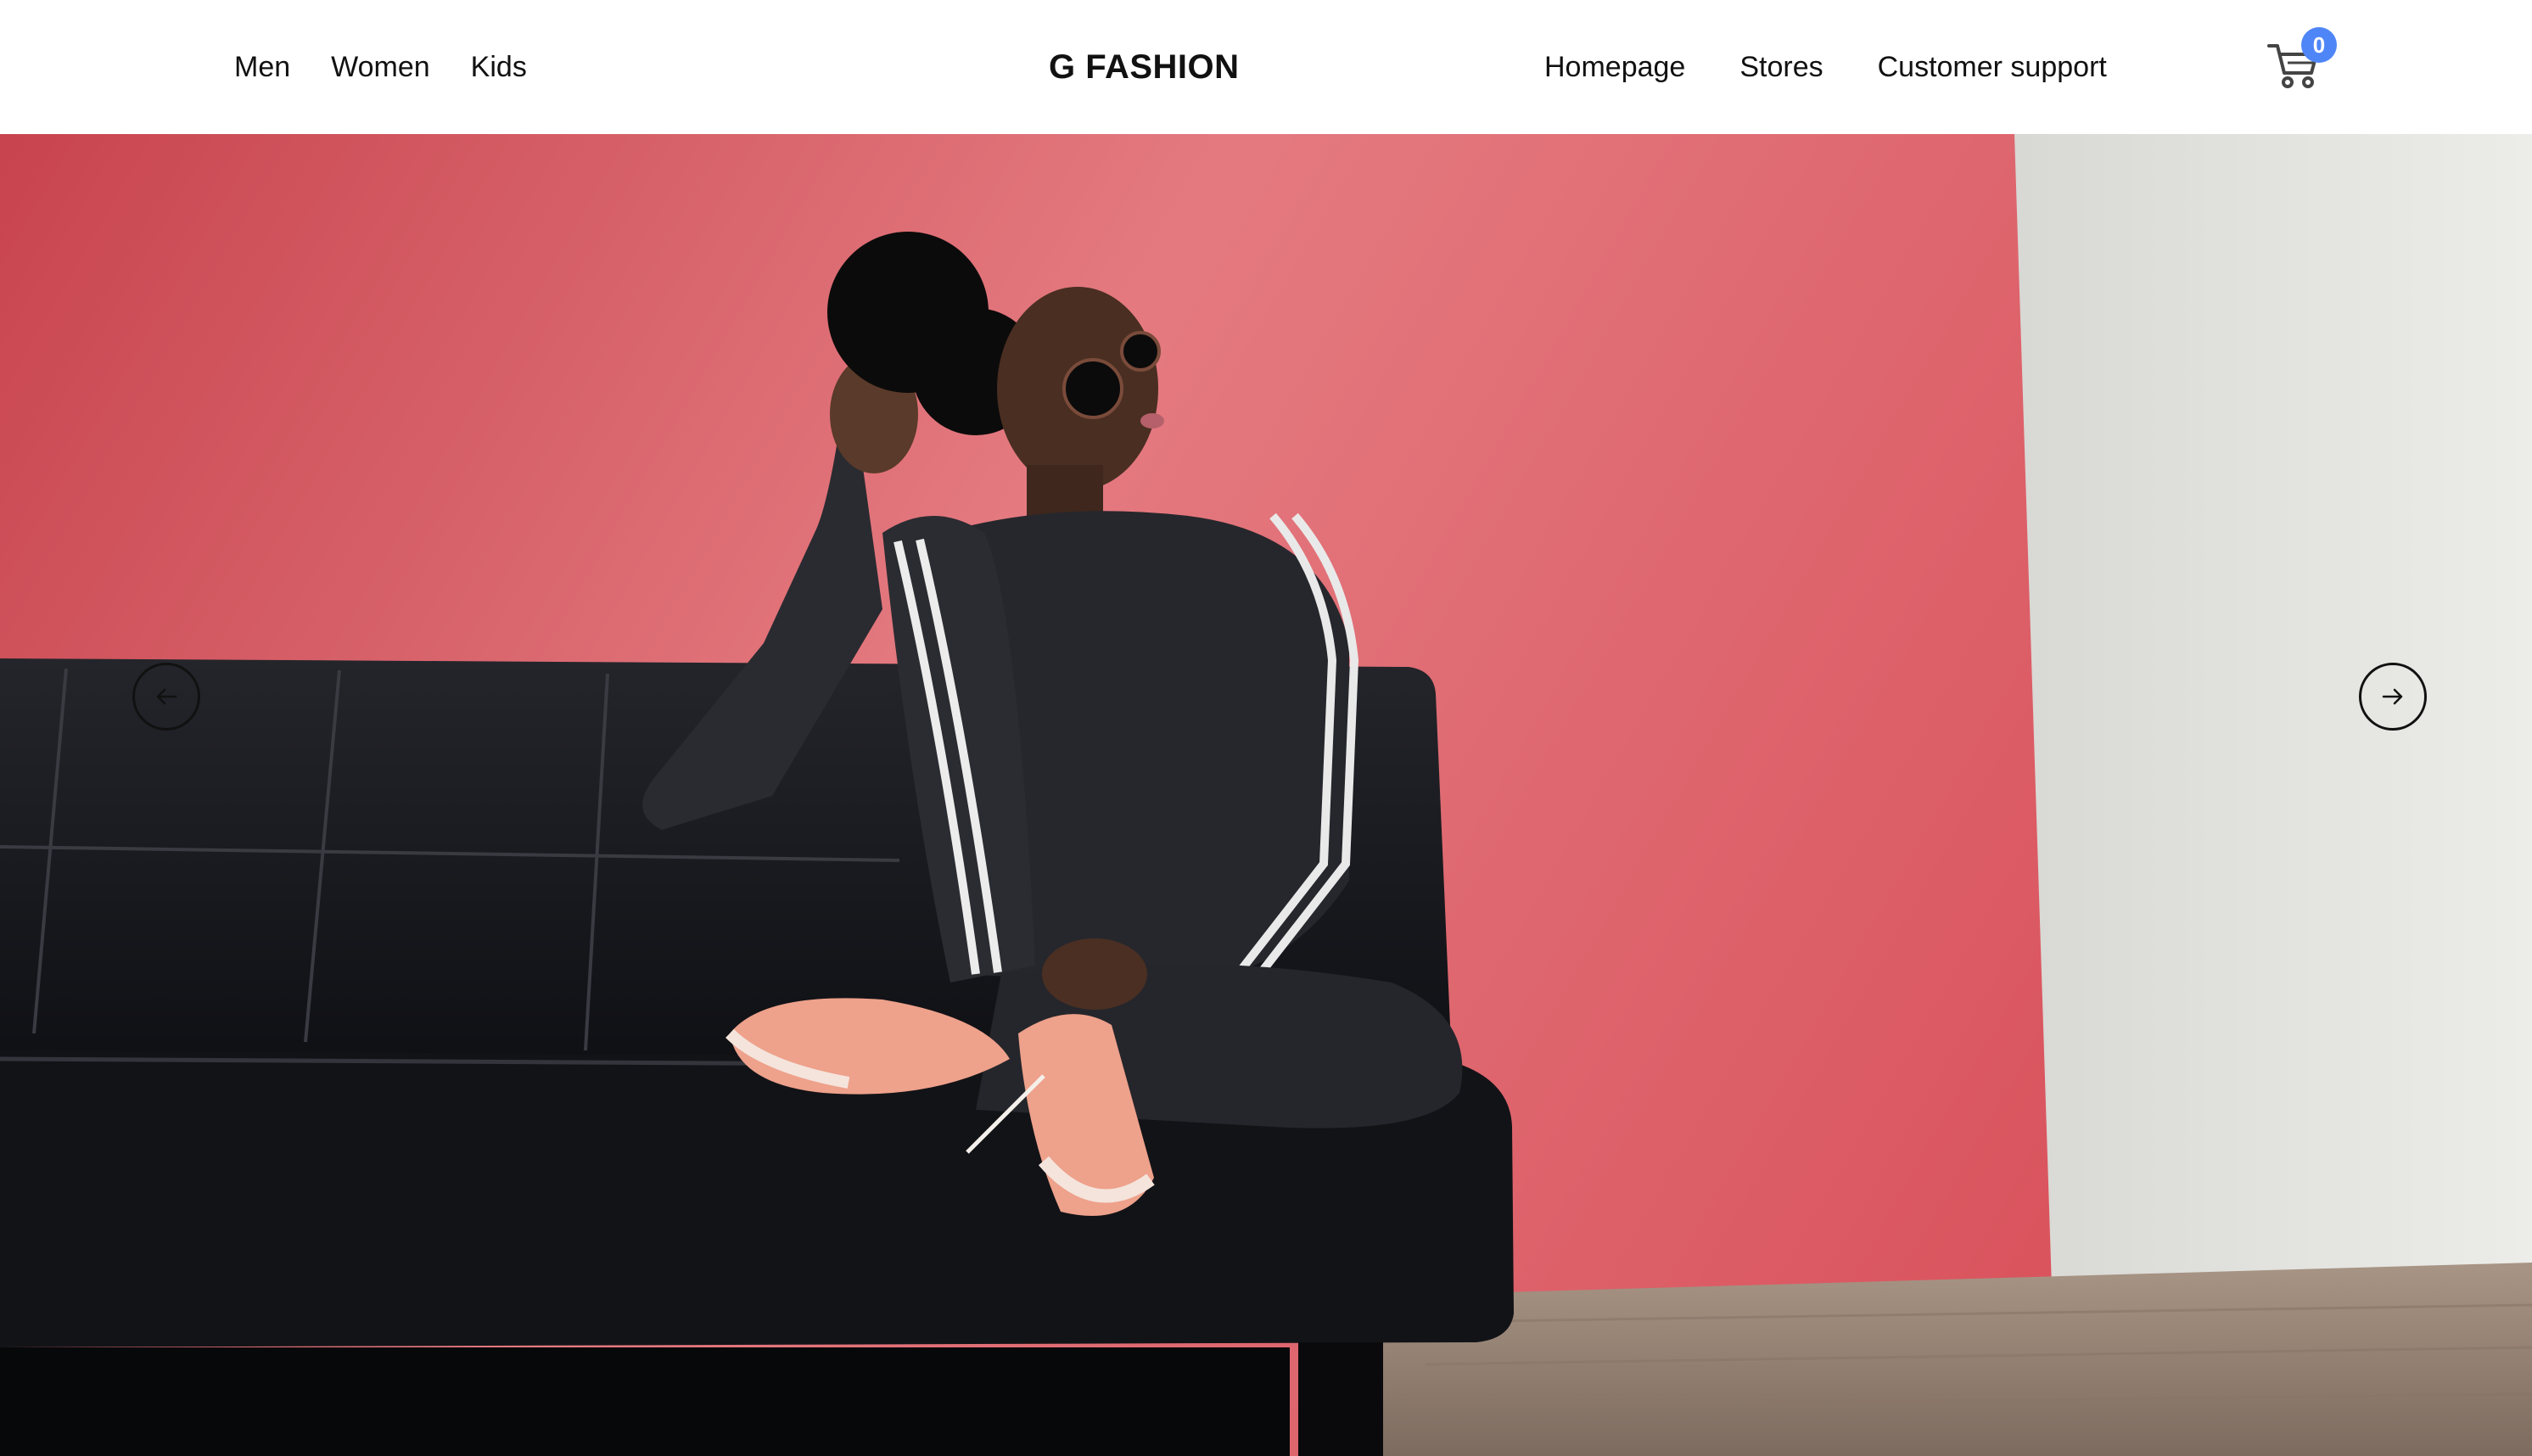  What do you see at coordinates (1614, 67) in the screenshot?
I see `nav-link-homepage: Homepage` at bounding box center [1614, 67].